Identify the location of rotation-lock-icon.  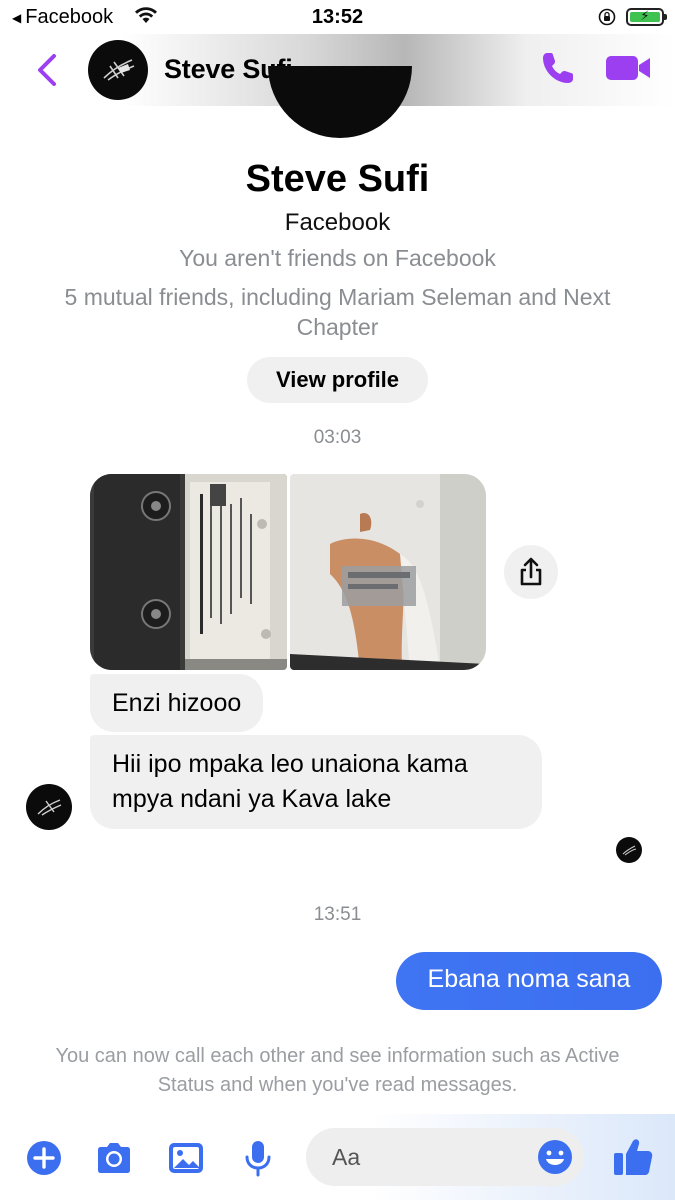
(607, 17).